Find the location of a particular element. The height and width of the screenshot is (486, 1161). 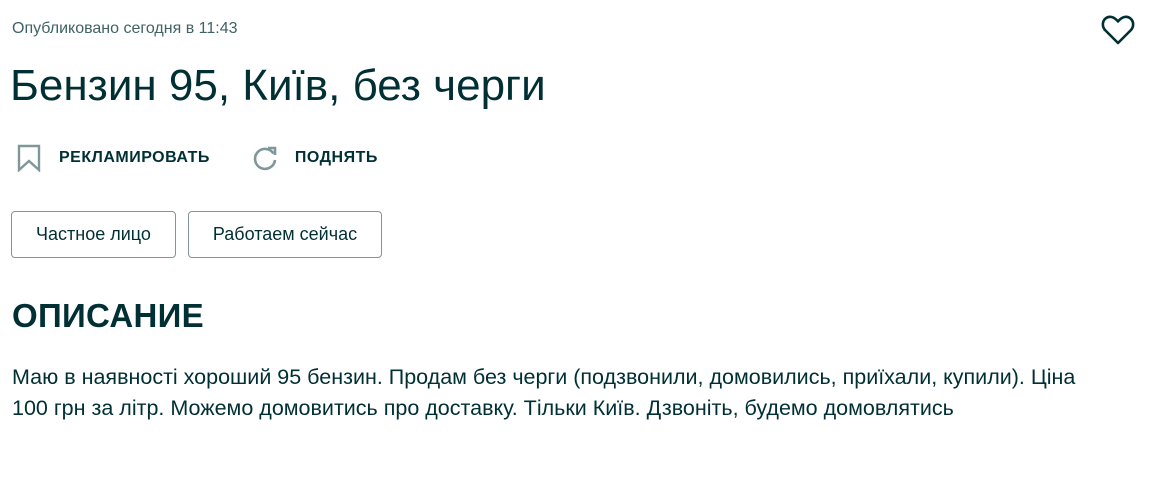

tag-working-now: Работаем сейчас is located at coordinates (285, 234).